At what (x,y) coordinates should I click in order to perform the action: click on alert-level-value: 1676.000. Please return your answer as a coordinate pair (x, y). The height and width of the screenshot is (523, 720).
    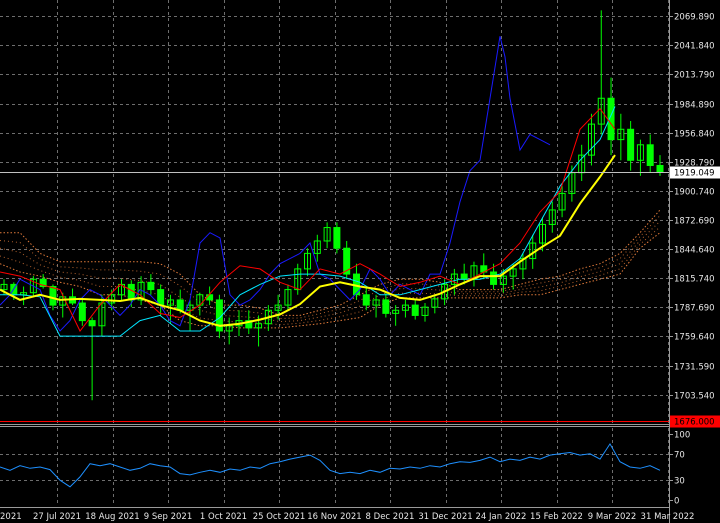
    Looking at the image, I should click on (694, 423).